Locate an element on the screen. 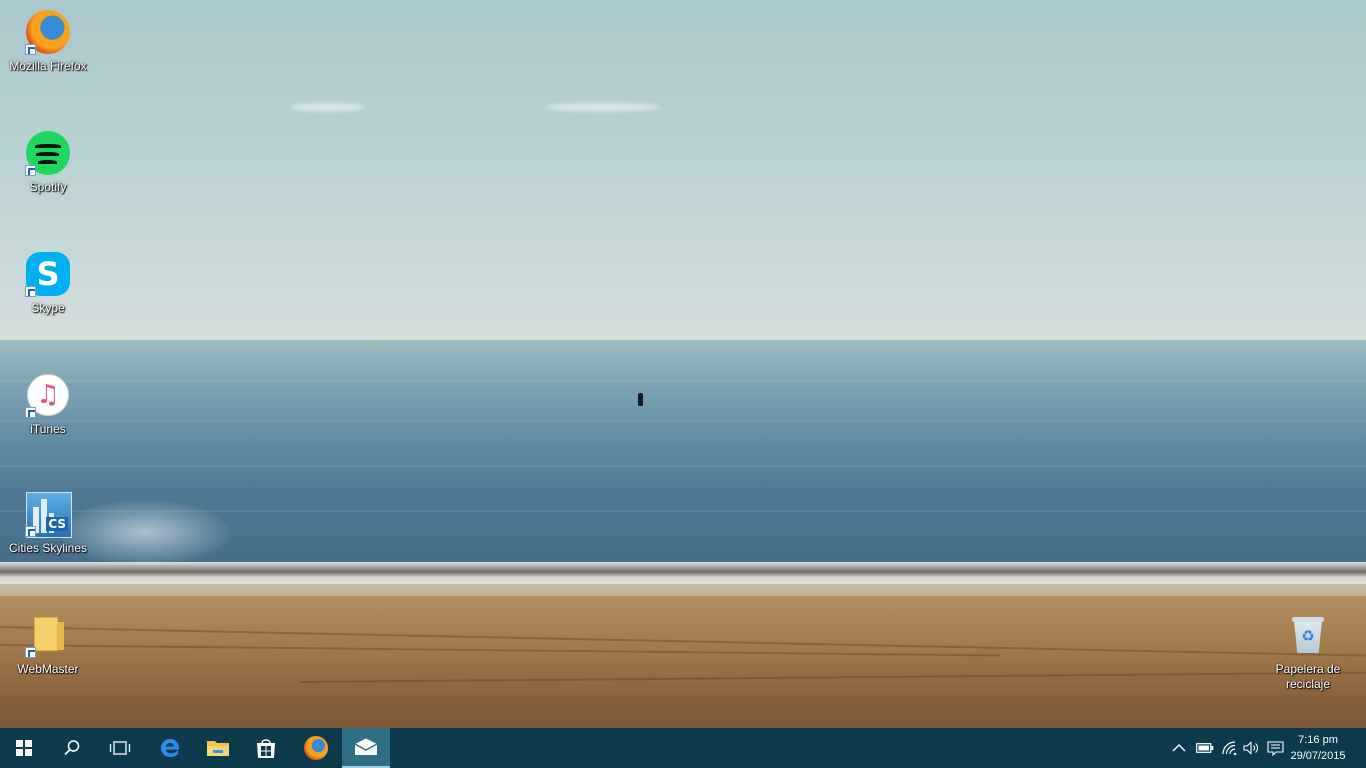  chevron-up-icon is located at coordinates (1179, 748).